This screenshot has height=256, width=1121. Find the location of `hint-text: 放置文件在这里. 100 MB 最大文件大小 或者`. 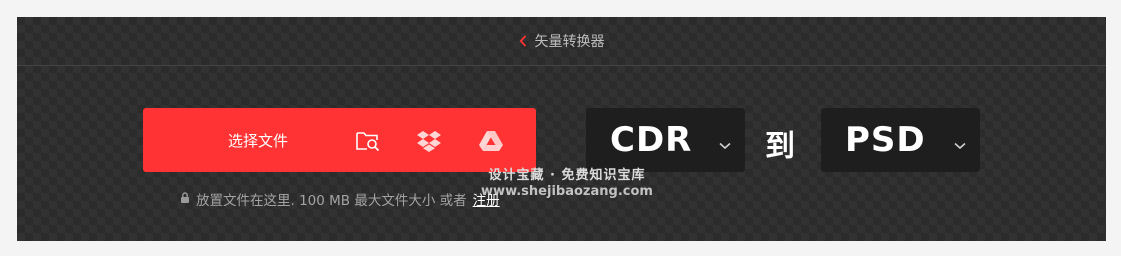

hint-text: 放置文件在这里. 100 MB 最大文件大小 或者 is located at coordinates (331, 201).